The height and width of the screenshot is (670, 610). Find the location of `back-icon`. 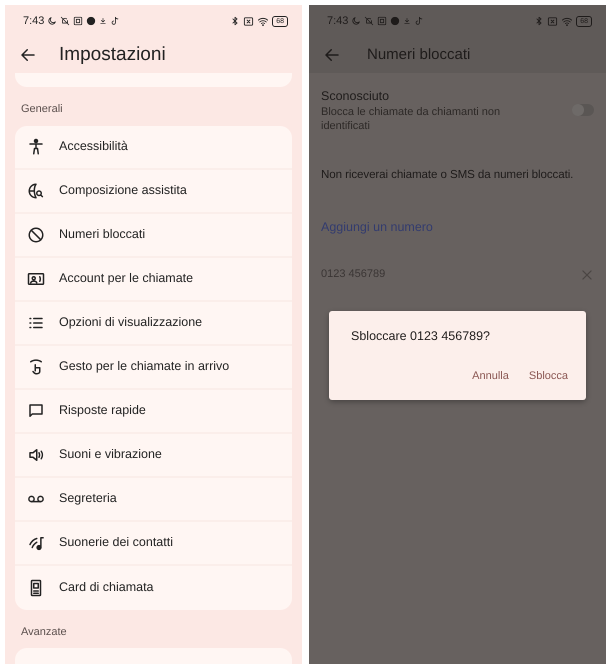

back-icon is located at coordinates (28, 55).